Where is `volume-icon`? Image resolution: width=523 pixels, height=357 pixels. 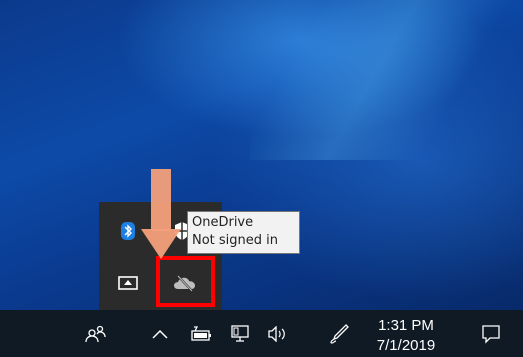
volume-icon is located at coordinates (278, 334).